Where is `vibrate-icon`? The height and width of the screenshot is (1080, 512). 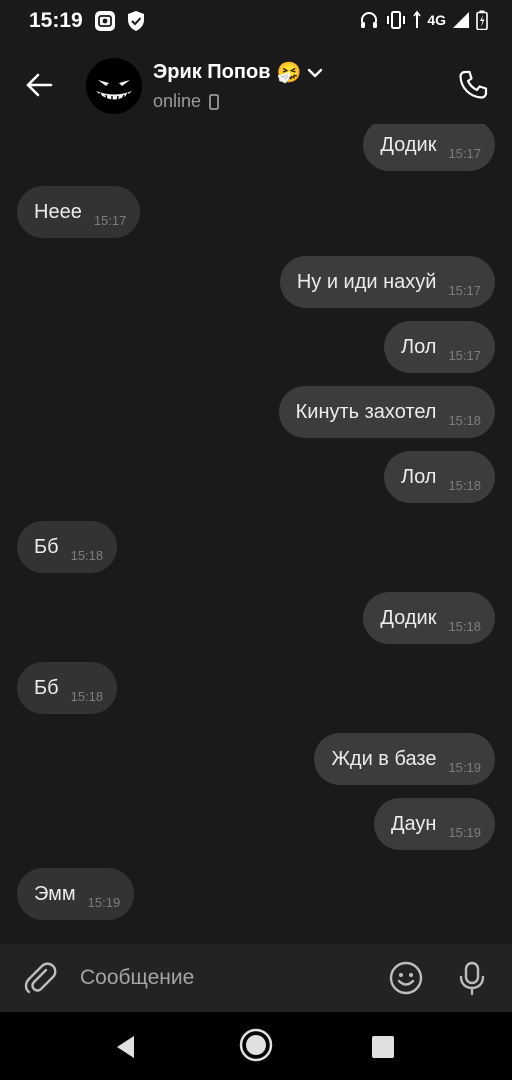
vibrate-icon is located at coordinates (396, 20).